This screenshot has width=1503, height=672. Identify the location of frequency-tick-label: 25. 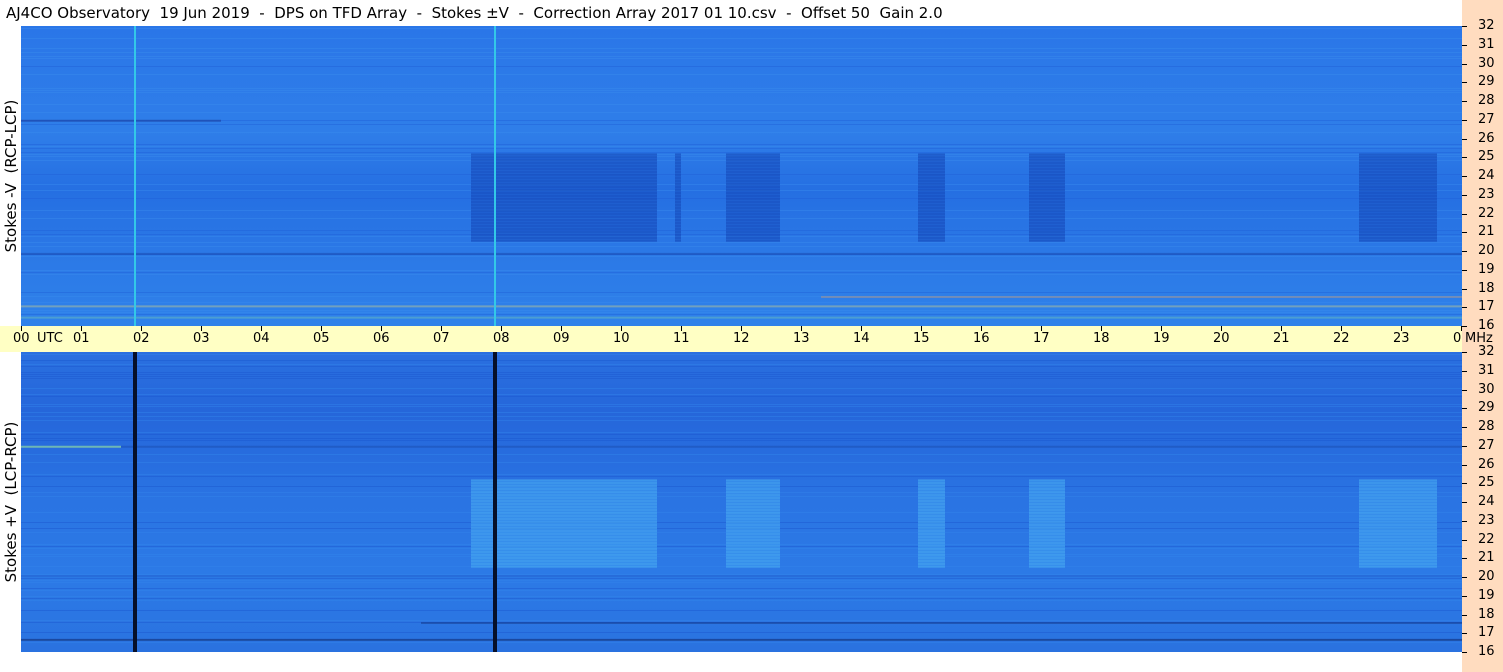
(1486, 483).